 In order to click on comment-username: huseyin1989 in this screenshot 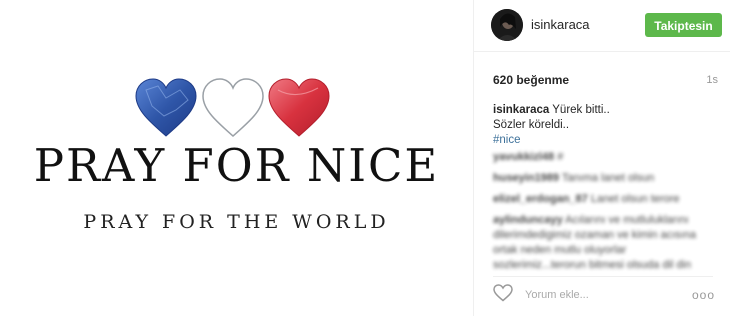, I will do `click(526, 178)`.